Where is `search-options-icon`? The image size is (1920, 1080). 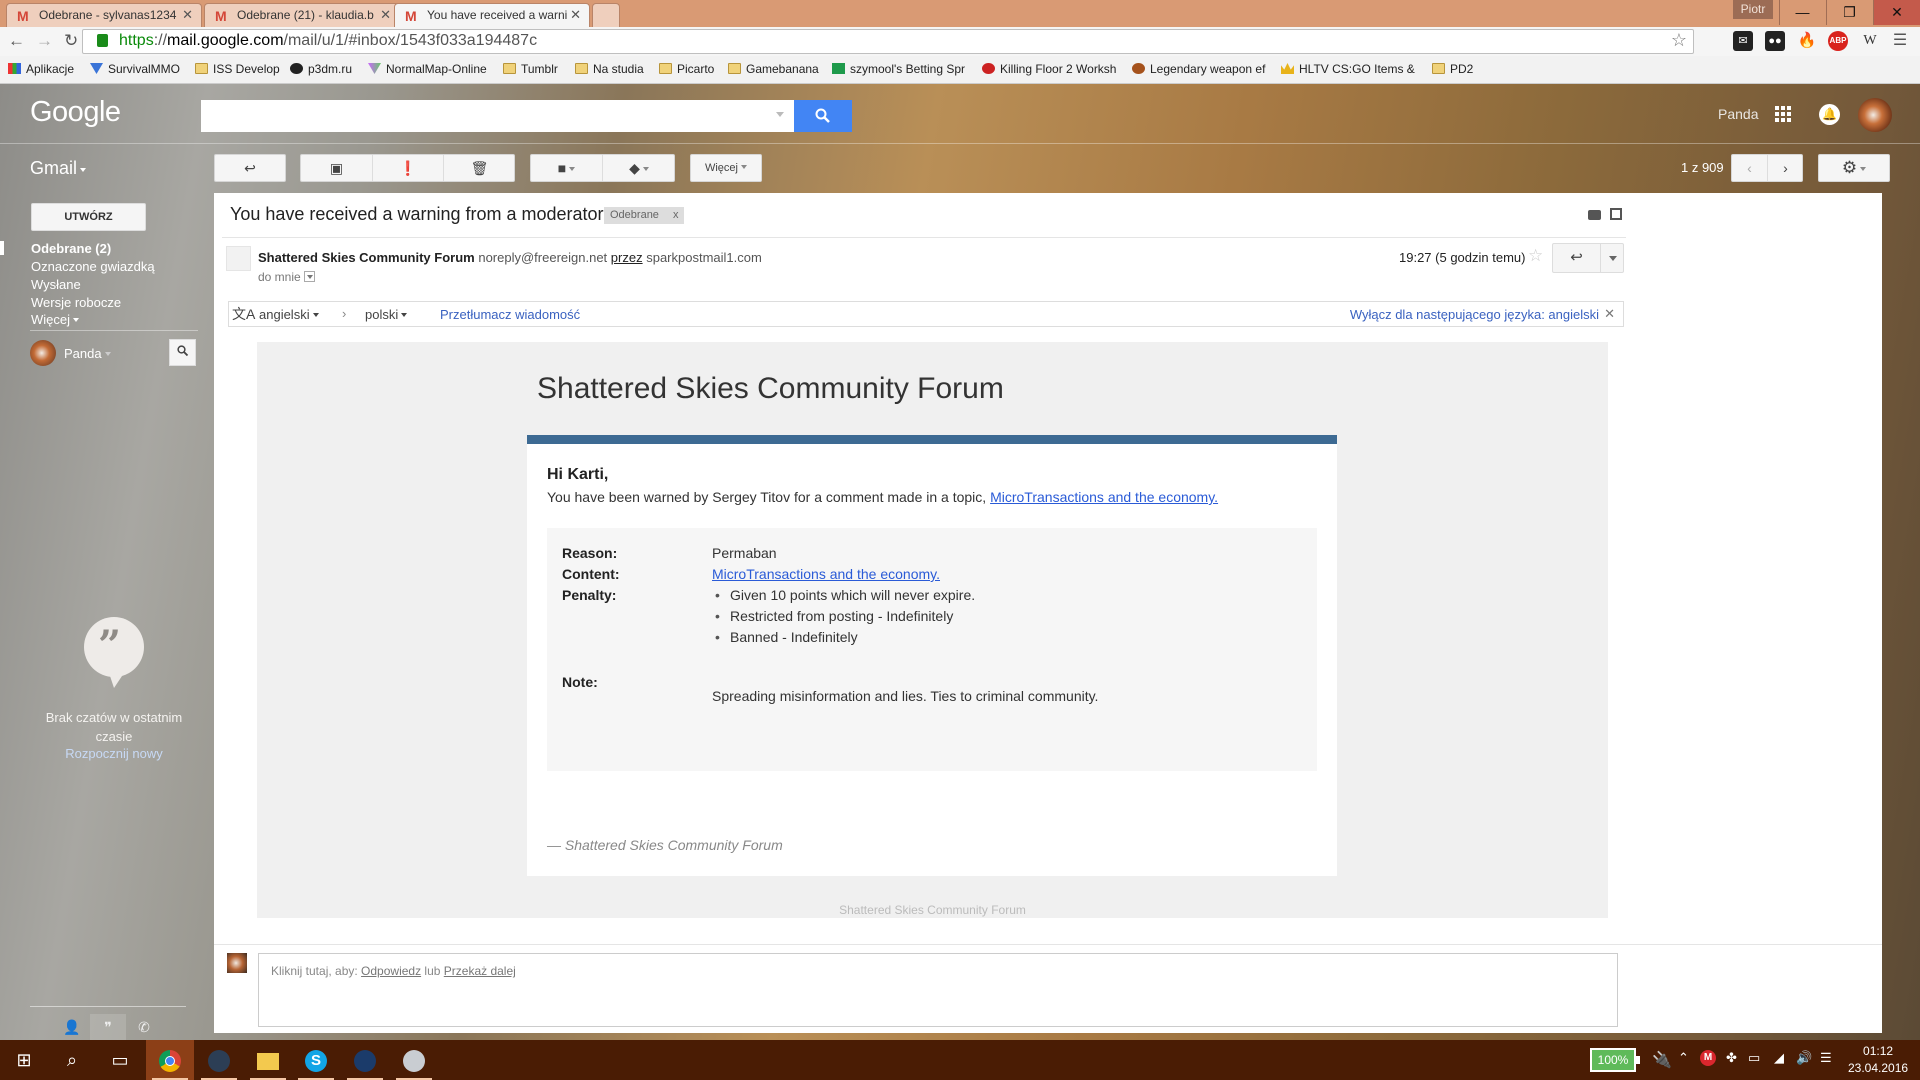 search-options-icon is located at coordinates (780, 114).